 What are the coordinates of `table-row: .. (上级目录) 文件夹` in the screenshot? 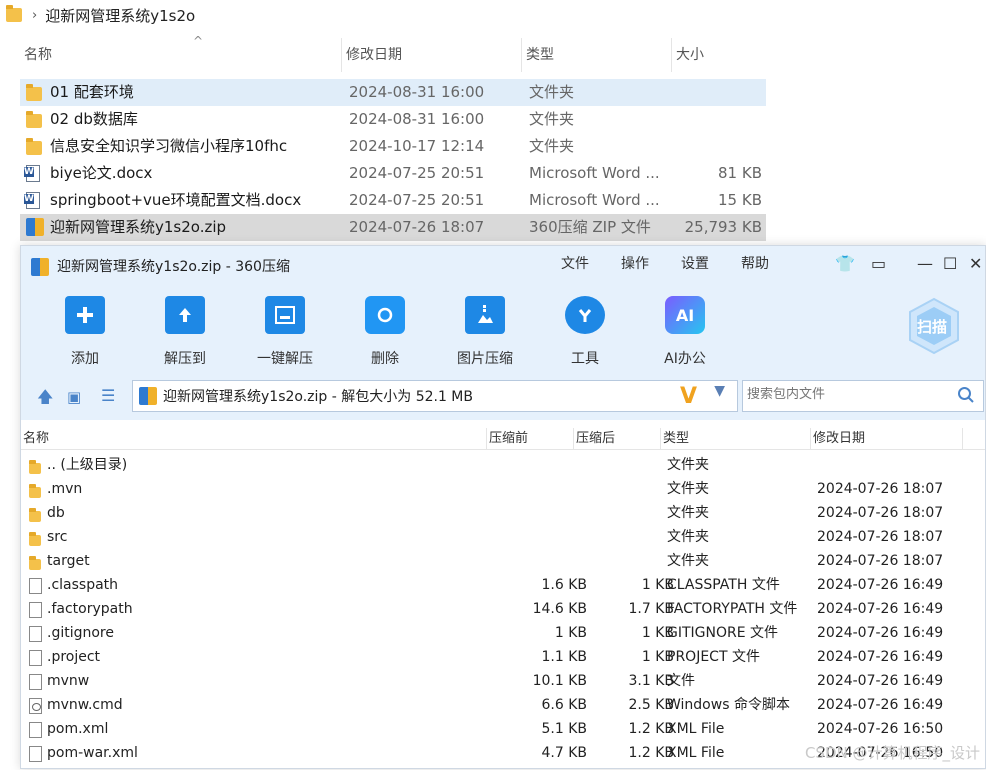 It's located at (503, 465).